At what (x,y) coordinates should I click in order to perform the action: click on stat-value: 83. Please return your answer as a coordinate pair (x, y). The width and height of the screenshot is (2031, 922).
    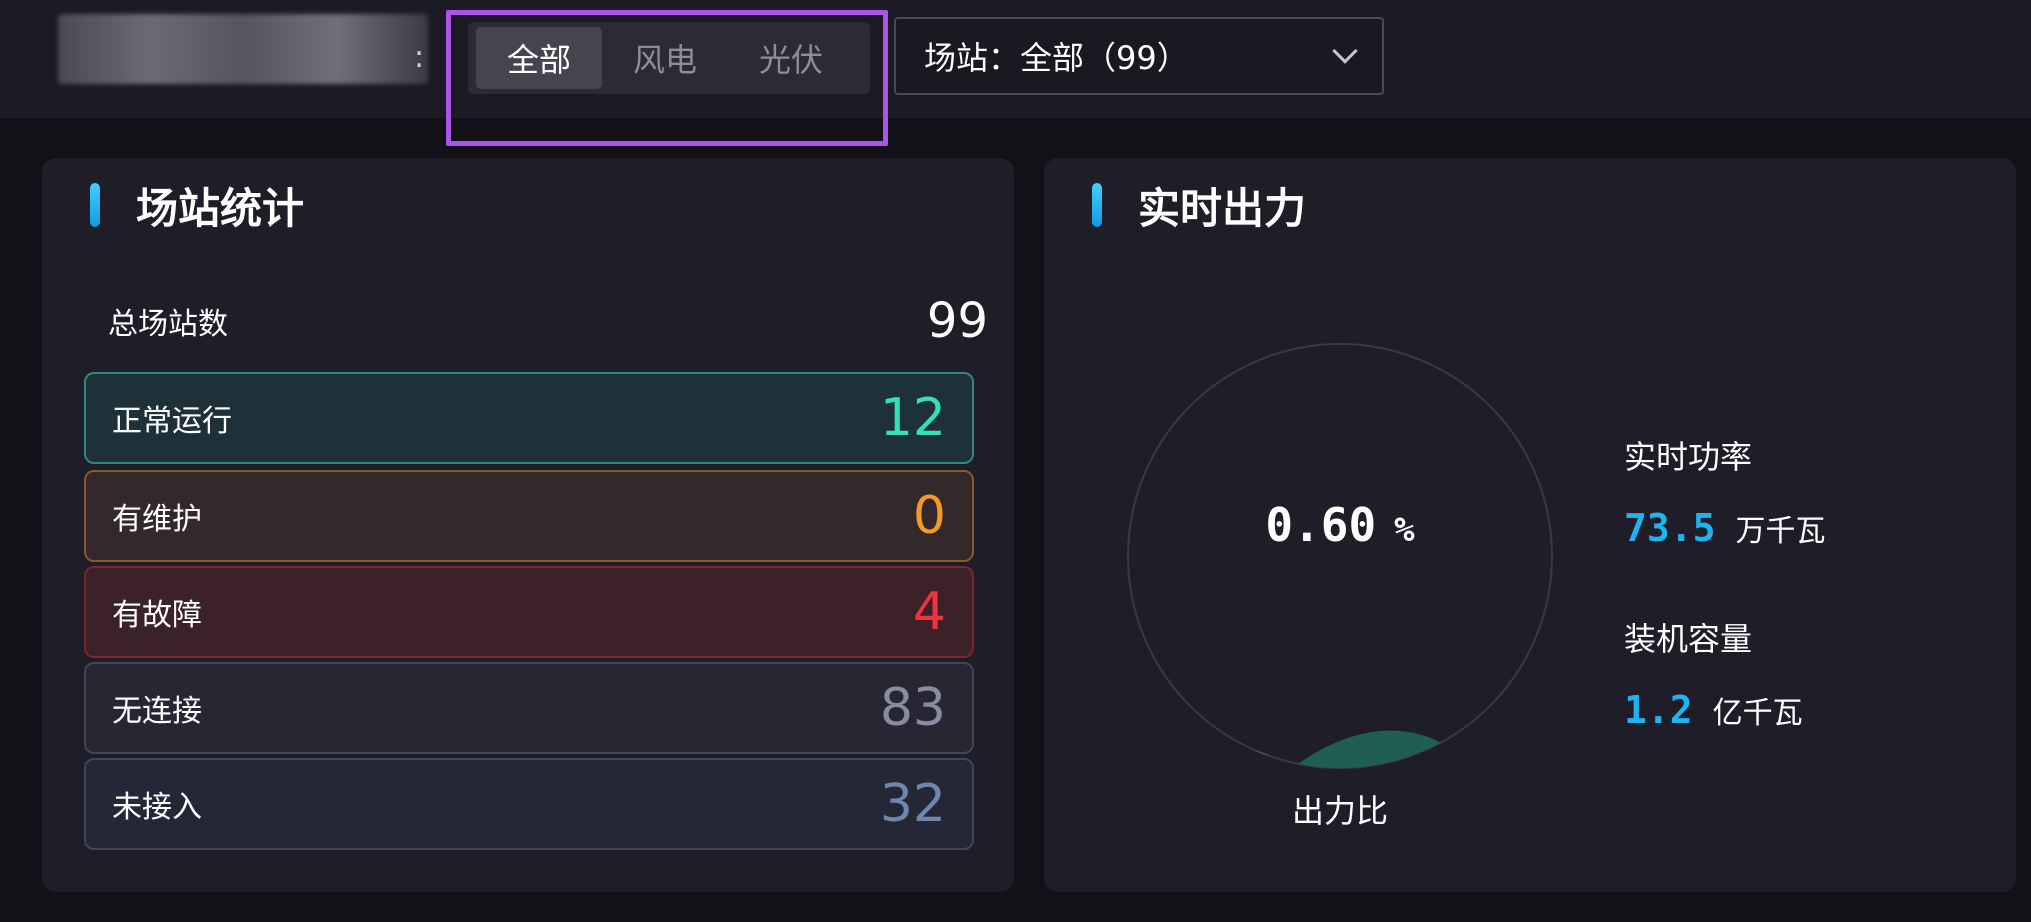
    Looking at the image, I should click on (912, 708).